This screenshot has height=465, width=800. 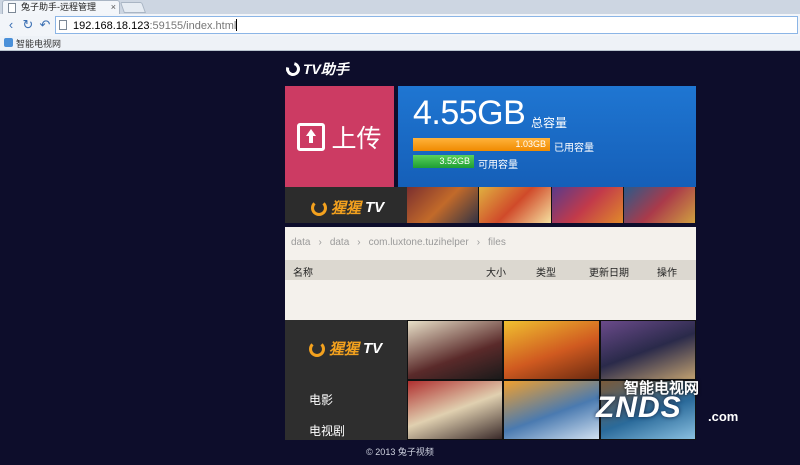 What do you see at coordinates (8, 42) in the screenshot?
I see `bookmark-icon` at bounding box center [8, 42].